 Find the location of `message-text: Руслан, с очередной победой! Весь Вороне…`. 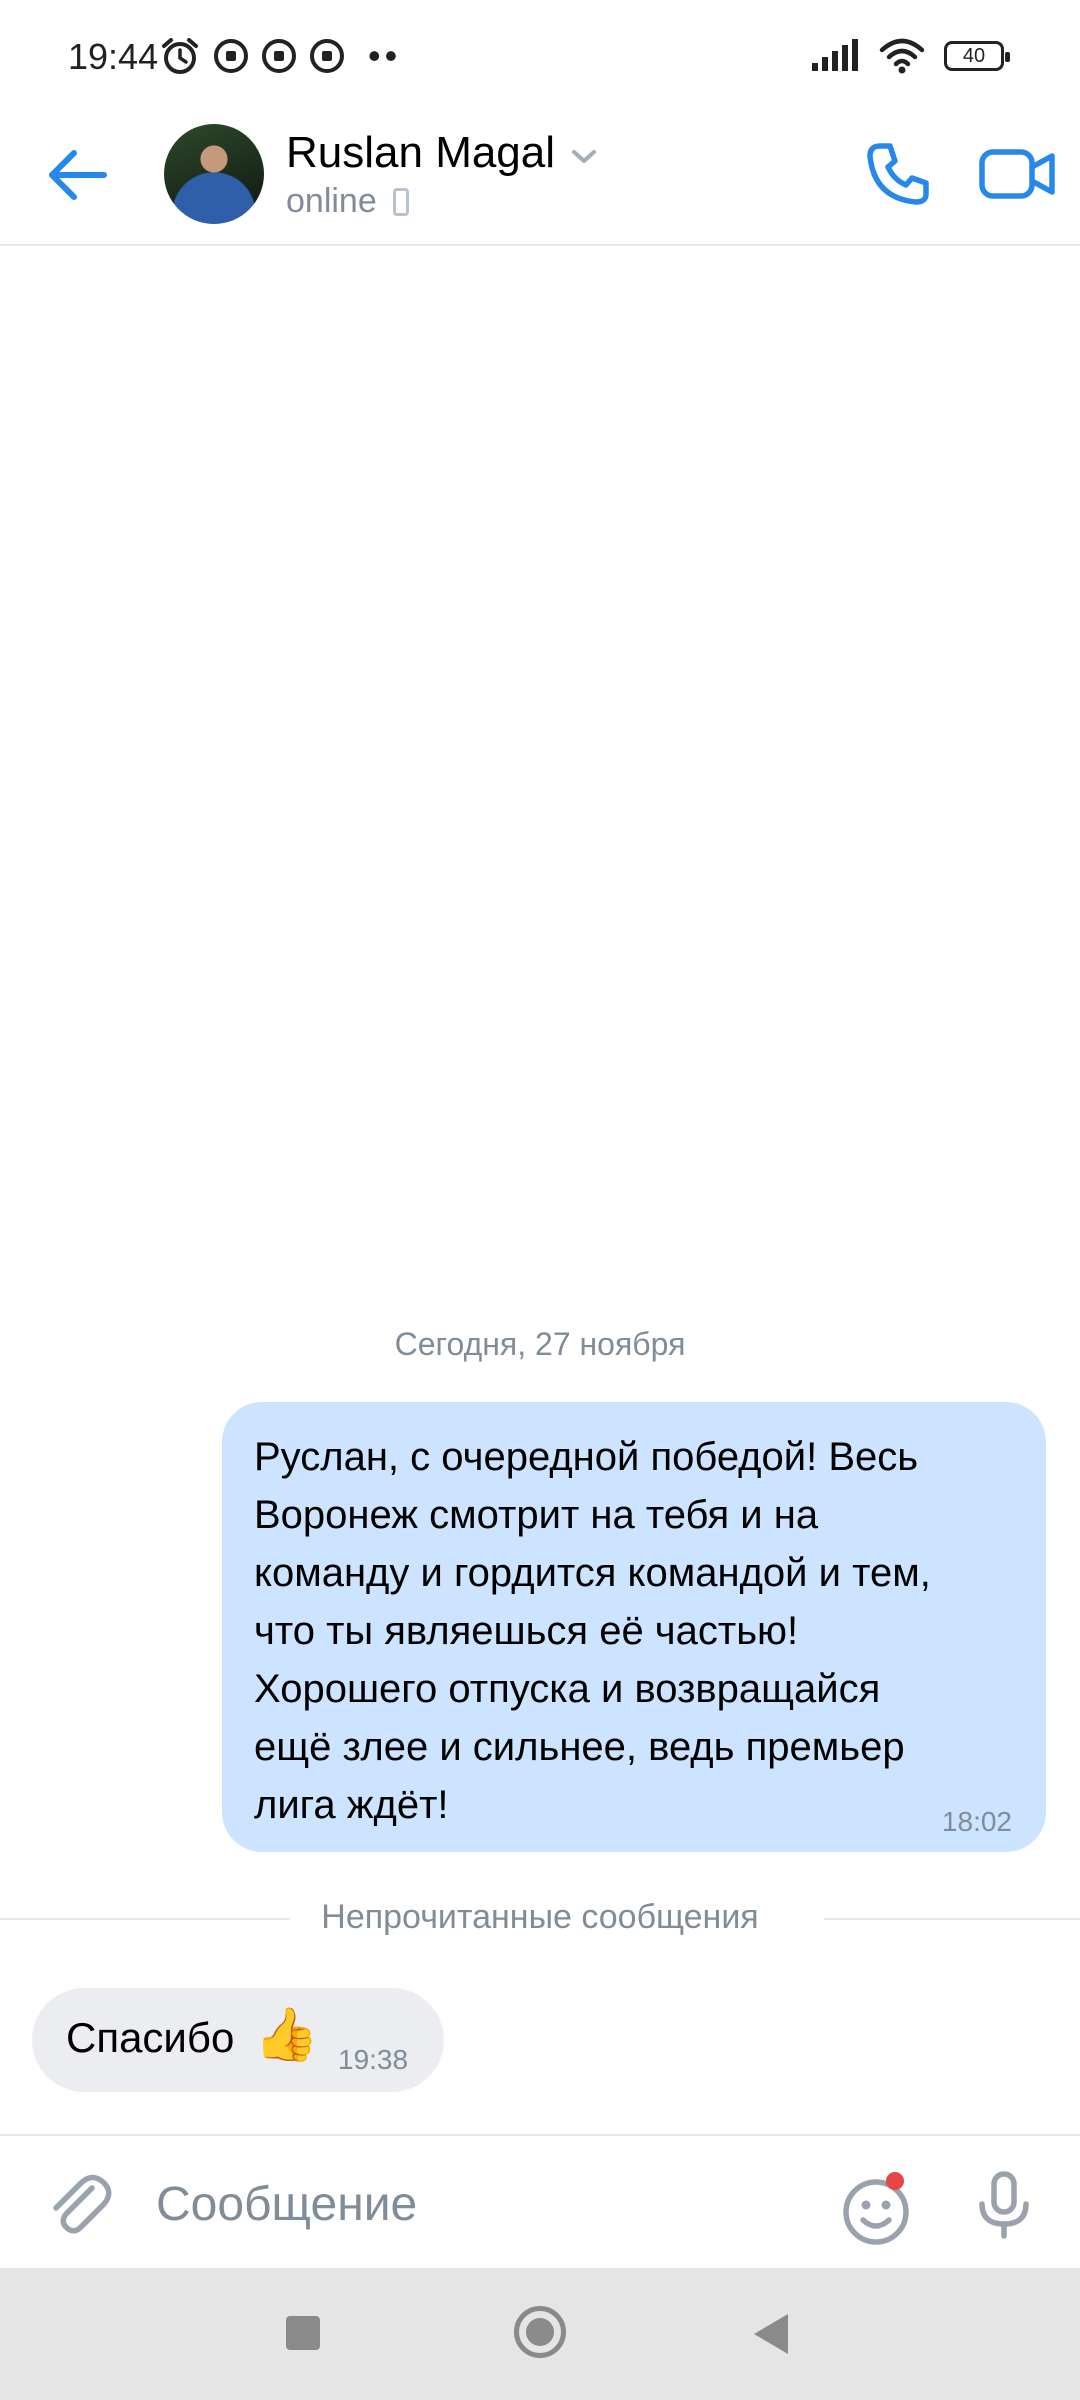

message-text: Руслан, с очередной победой! Весь Вороне… is located at coordinates (592, 1631).